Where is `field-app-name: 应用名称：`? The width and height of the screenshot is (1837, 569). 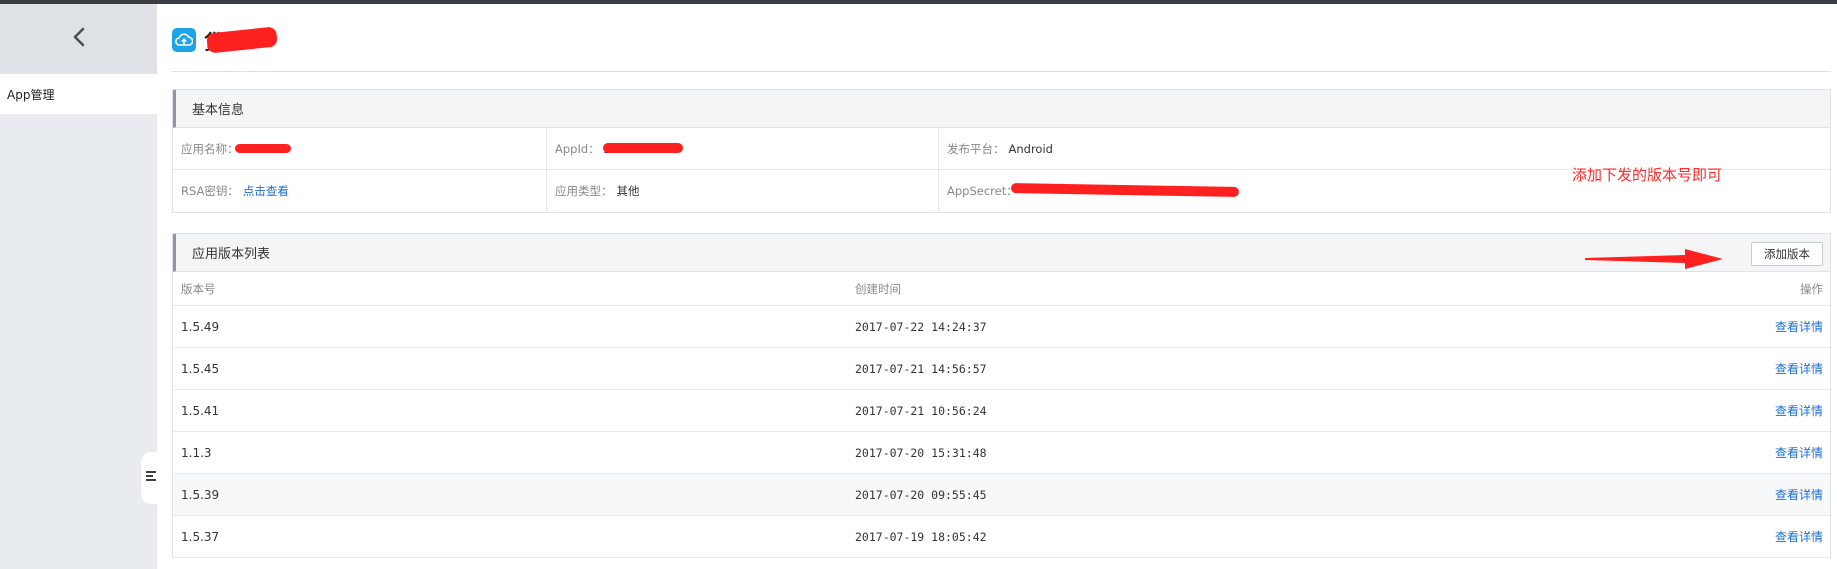
field-app-name: 应用名称： is located at coordinates (360, 149).